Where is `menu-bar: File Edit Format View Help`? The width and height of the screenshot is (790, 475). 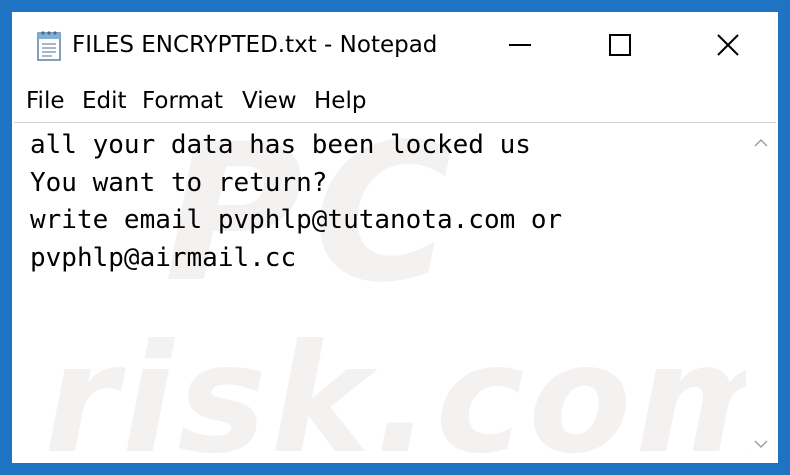 menu-bar: File Edit Format View Help is located at coordinates (395, 102).